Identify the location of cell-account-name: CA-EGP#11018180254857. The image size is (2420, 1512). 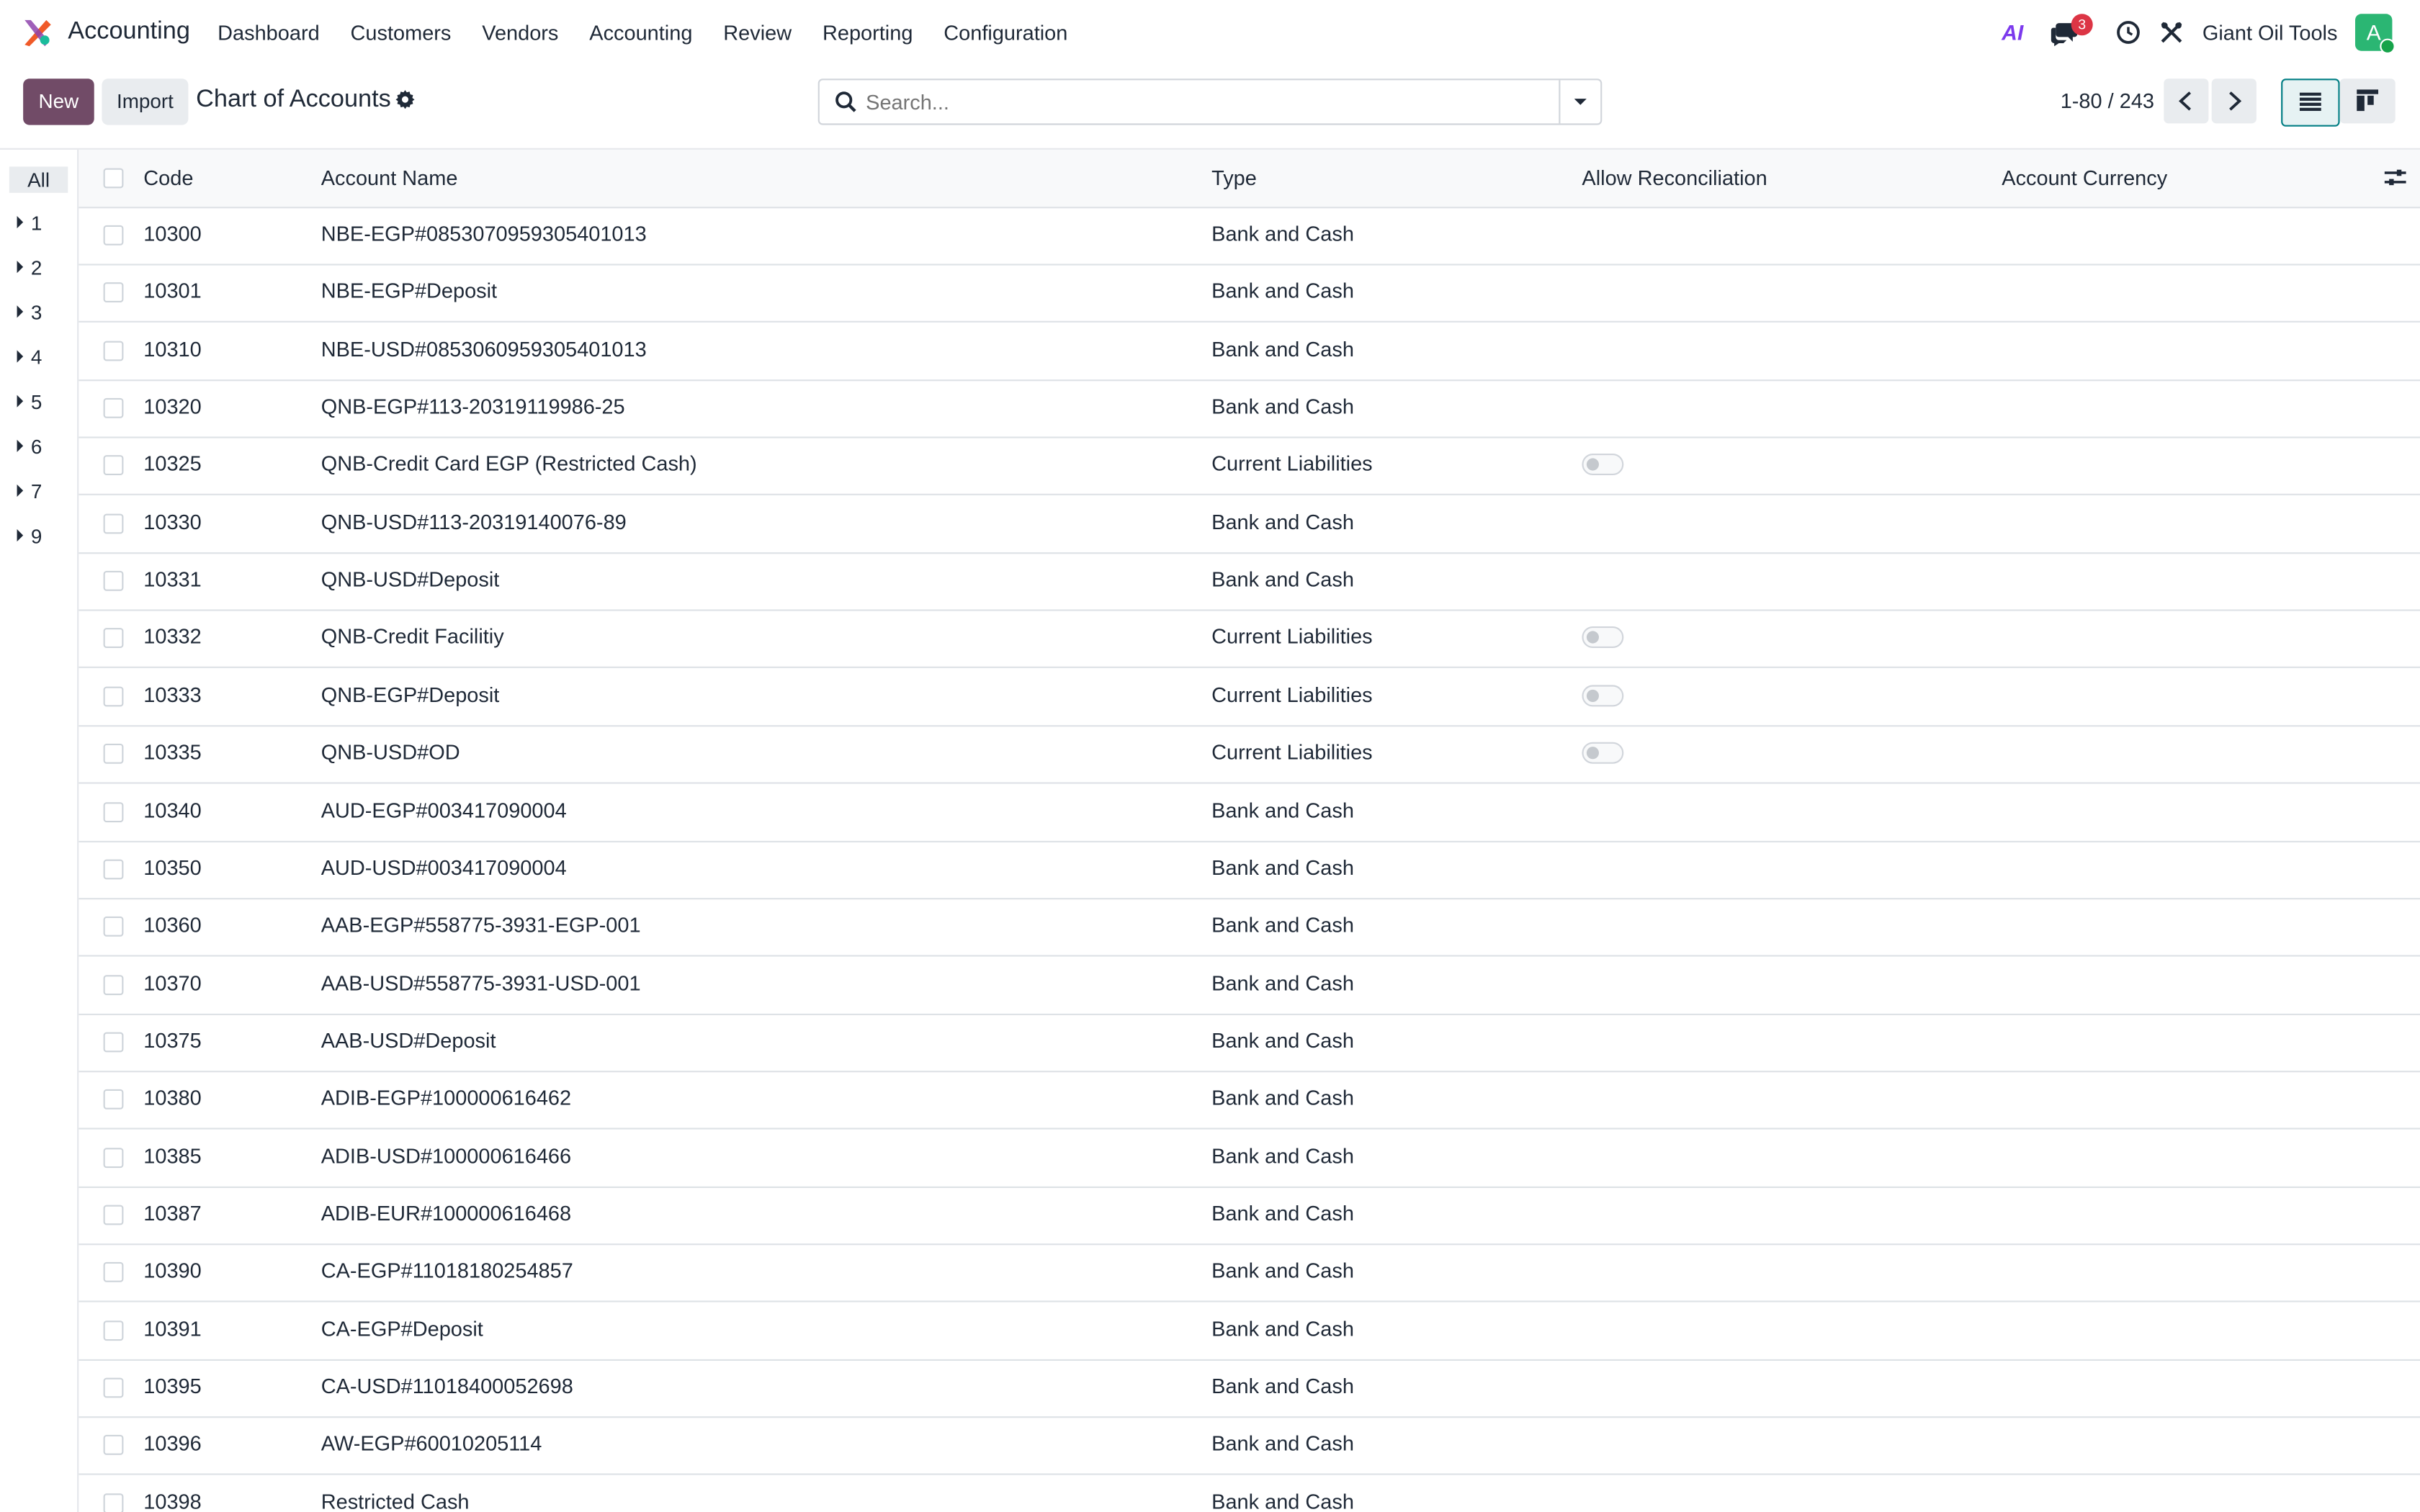
(447, 1271).